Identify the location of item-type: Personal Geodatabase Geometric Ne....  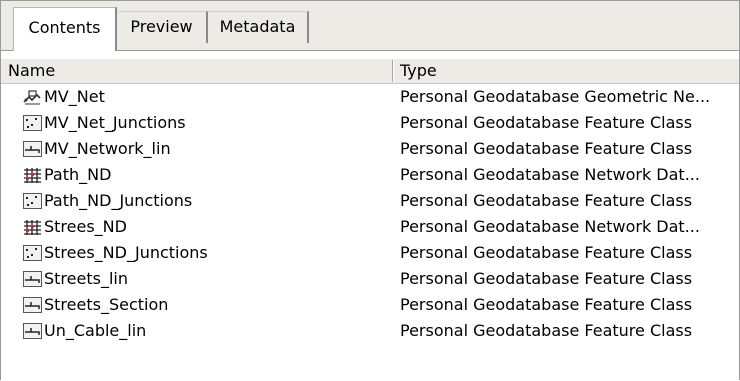
(555, 96).